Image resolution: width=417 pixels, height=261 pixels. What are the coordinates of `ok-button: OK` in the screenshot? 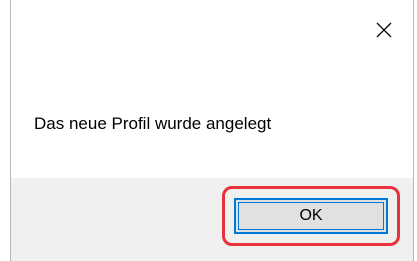 It's located at (311, 216).